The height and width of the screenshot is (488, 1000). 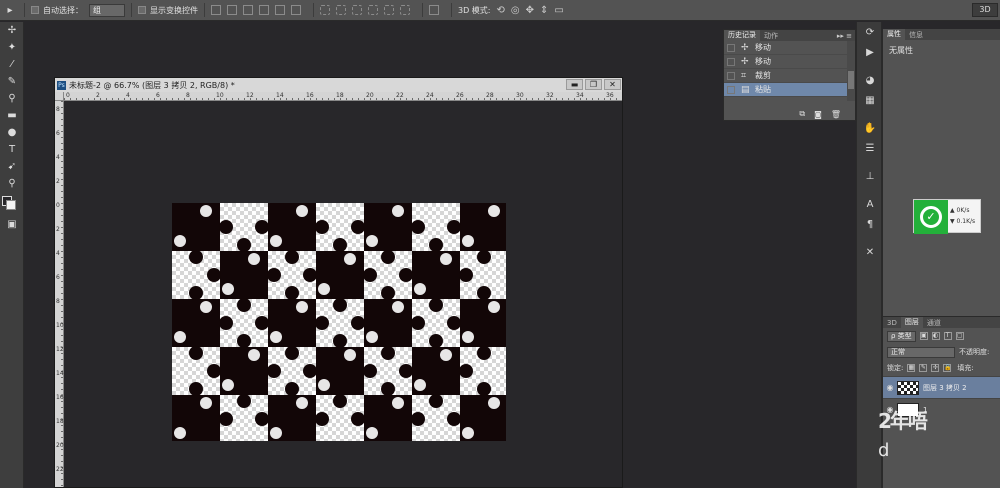 I want to click on history-item: ⌗ 裁剪, so click(x=789, y=76).